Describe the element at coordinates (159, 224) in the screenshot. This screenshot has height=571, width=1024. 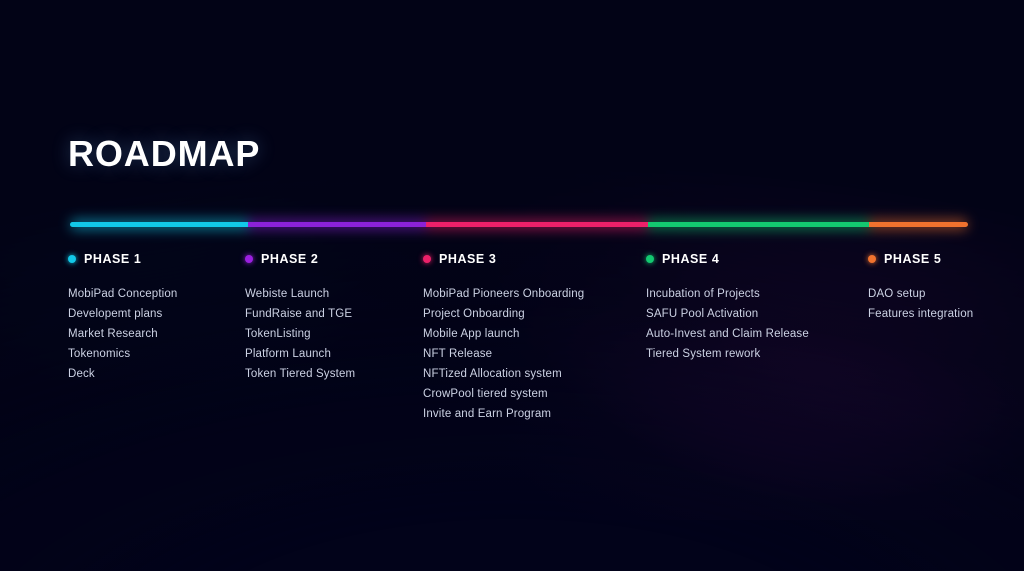
I see `phase-1-segment` at that location.